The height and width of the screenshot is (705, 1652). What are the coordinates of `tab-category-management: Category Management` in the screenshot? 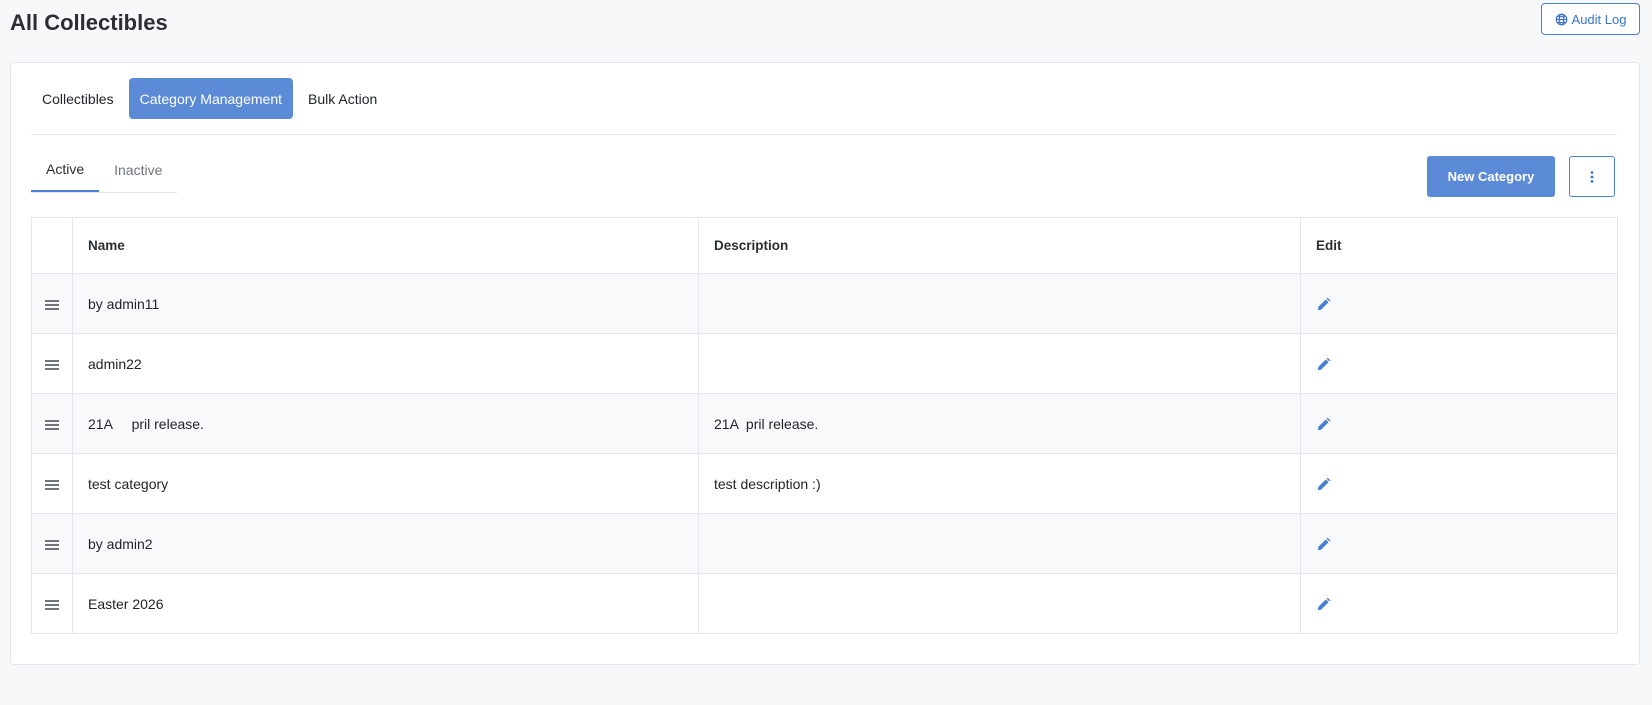 It's located at (211, 98).